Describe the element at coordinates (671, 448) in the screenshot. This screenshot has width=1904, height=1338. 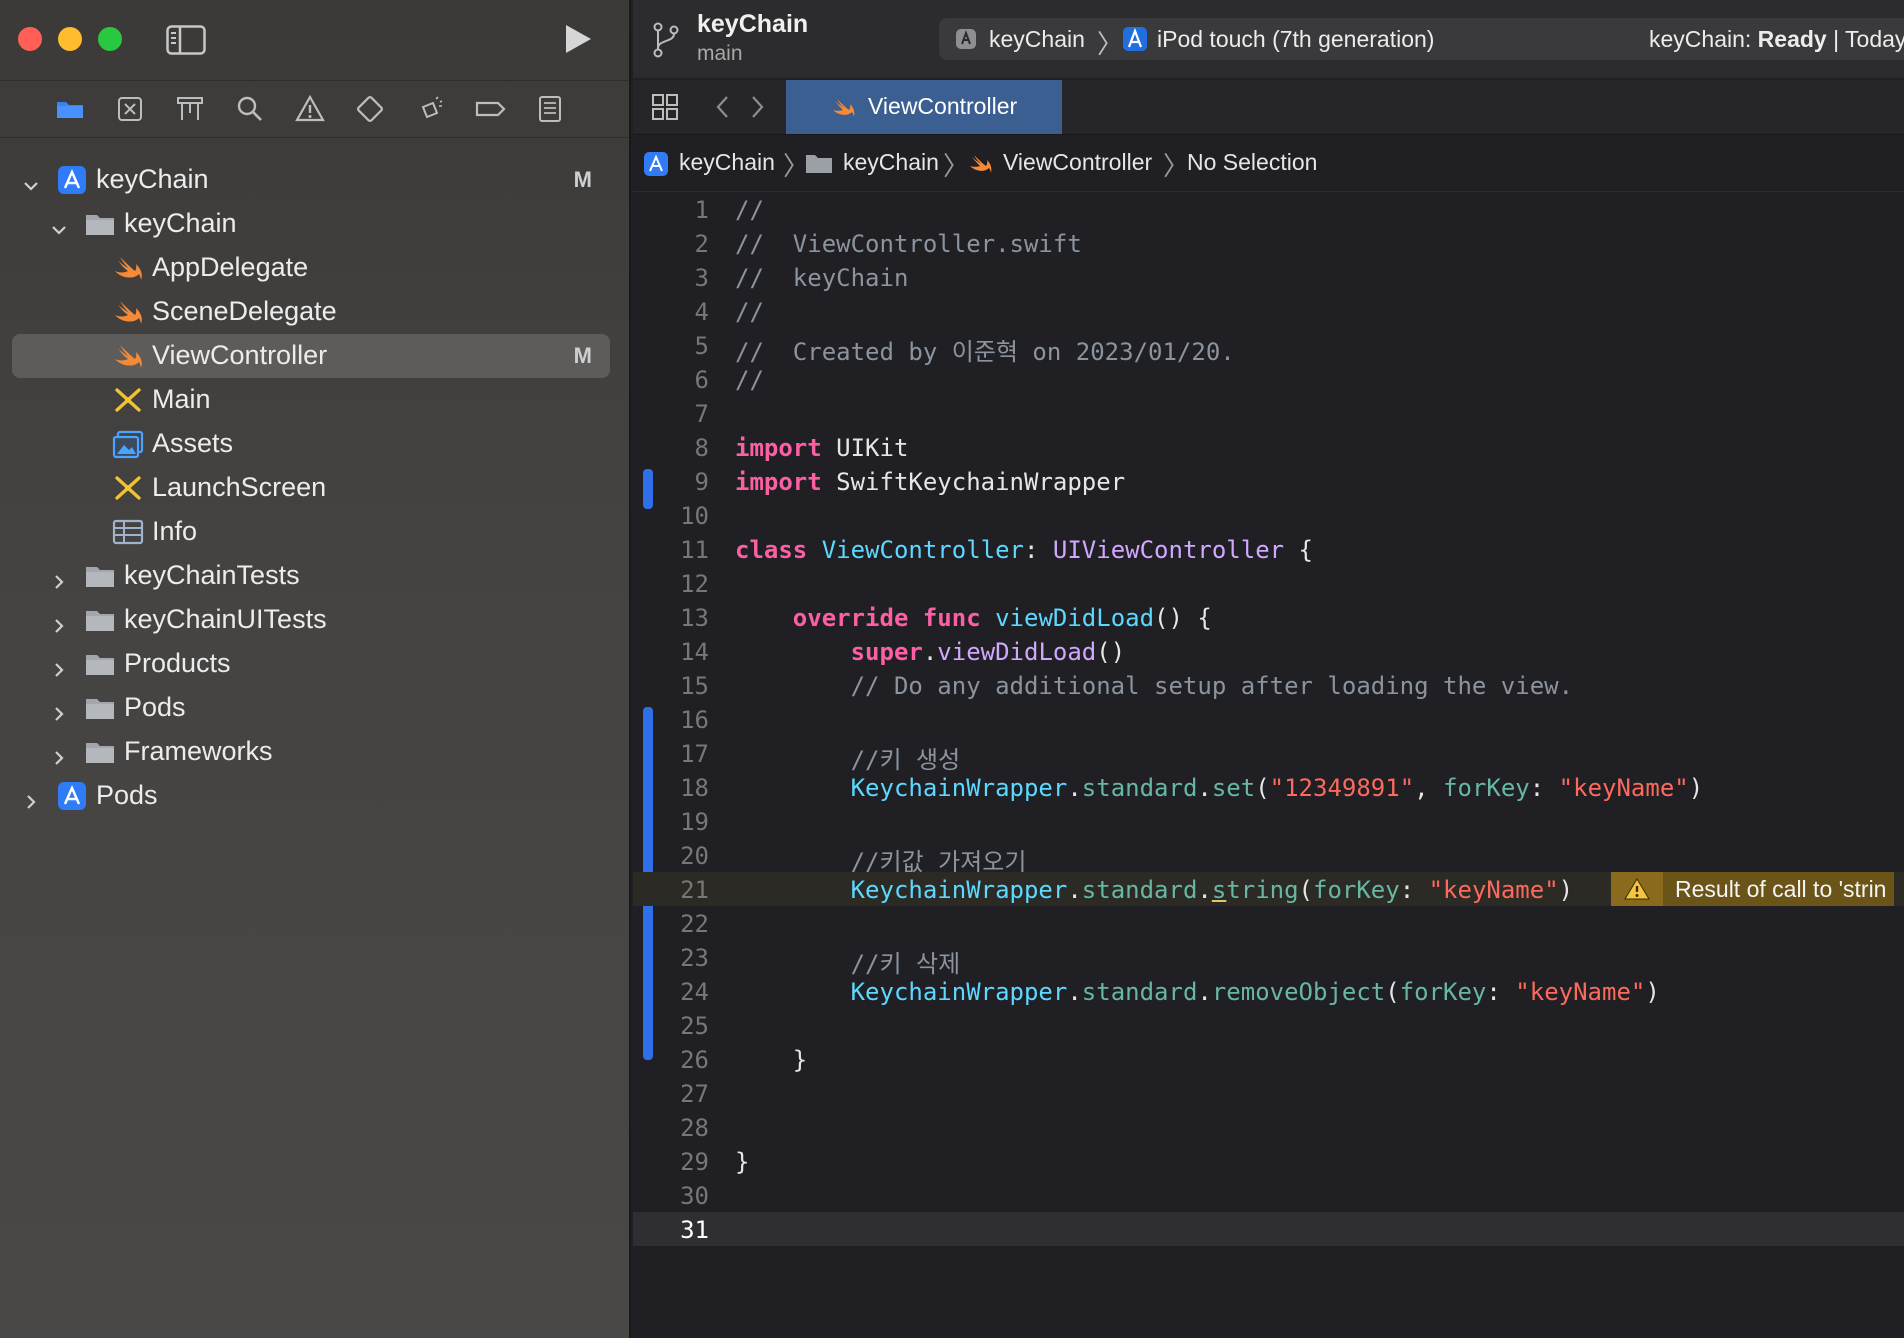
I see `line-number: 8` at that location.